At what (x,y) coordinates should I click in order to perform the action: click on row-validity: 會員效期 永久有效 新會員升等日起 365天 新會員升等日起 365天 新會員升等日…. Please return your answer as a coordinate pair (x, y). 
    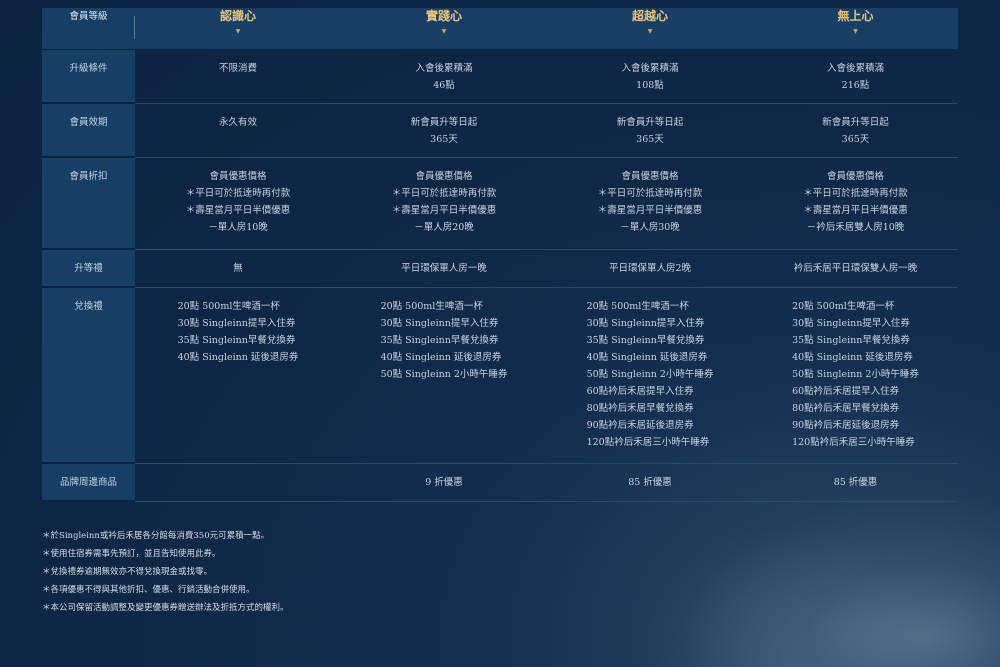
    Looking at the image, I should click on (500, 131).